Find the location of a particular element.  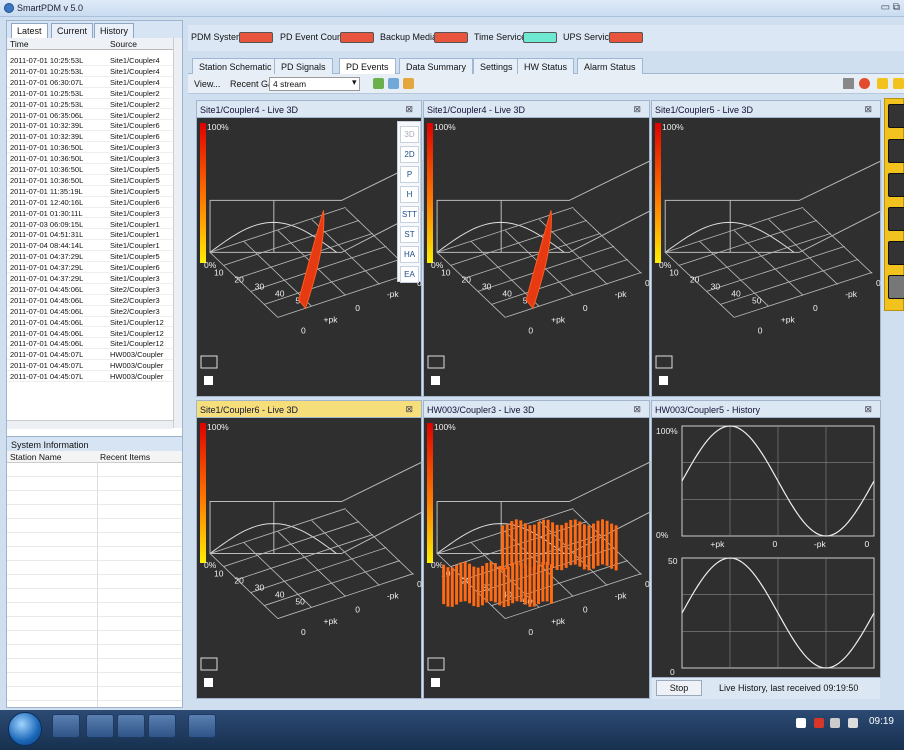

panel-header: Site1/Coupler5 - Live 3D ⊠ is located at coordinates (766, 109).